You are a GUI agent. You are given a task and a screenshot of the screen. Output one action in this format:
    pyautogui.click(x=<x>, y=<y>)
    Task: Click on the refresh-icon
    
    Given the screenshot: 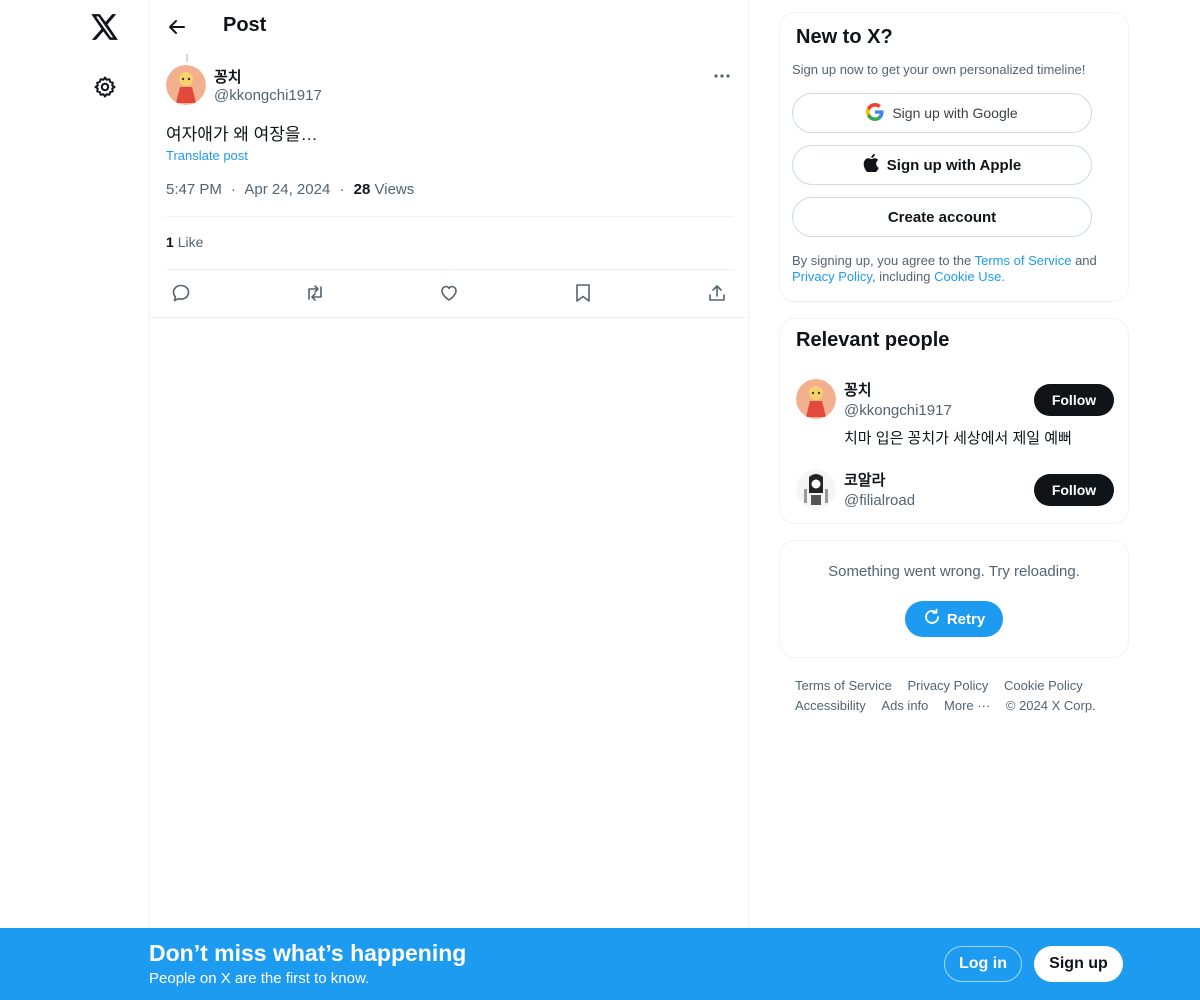 What is the action you would take?
    pyautogui.click(x=932, y=619)
    